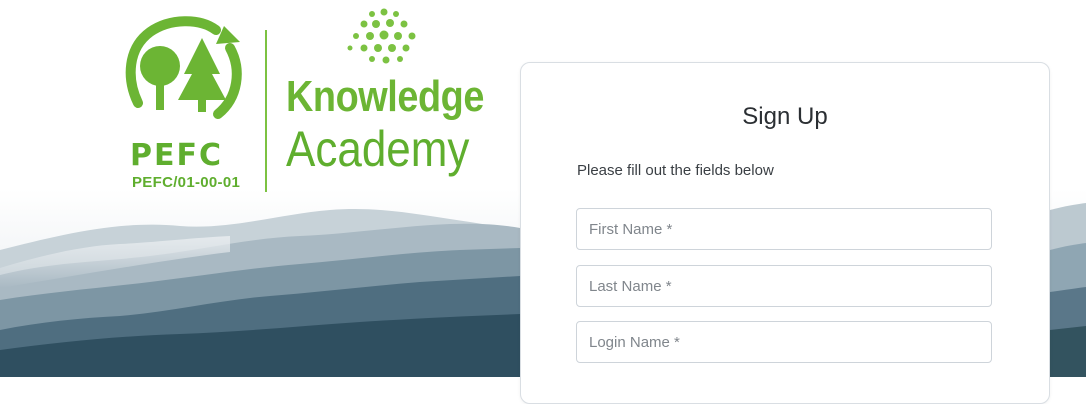 The image size is (1086, 404). What do you see at coordinates (183, 67) in the screenshot?
I see `pefc-tree-logo-icon` at bounding box center [183, 67].